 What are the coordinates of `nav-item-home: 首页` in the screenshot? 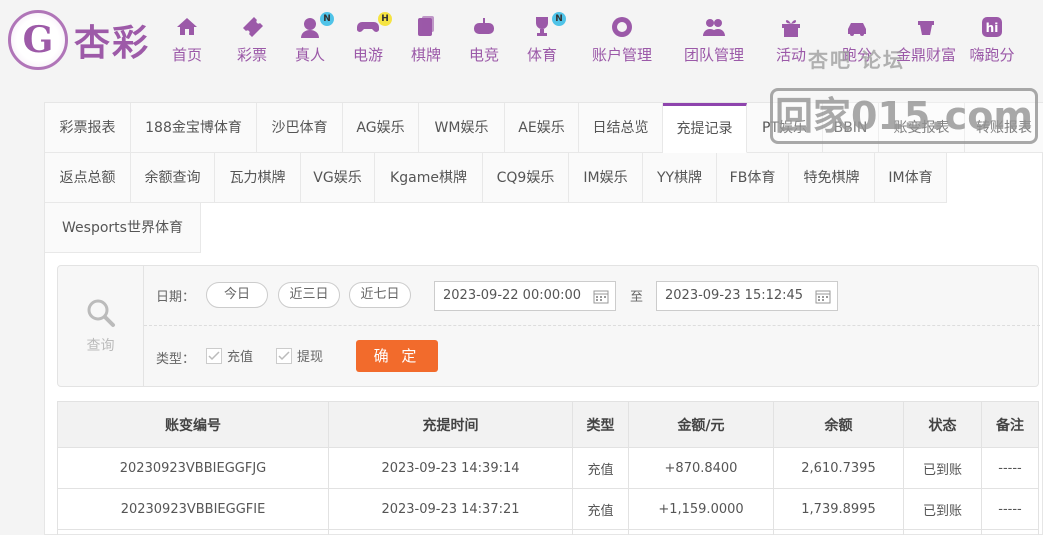 It's located at (187, 39).